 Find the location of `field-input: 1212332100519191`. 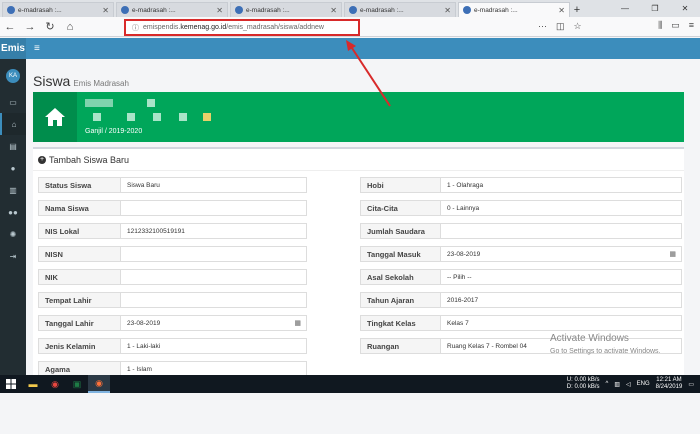

field-input: 1212332100519191 is located at coordinates (213, 231).